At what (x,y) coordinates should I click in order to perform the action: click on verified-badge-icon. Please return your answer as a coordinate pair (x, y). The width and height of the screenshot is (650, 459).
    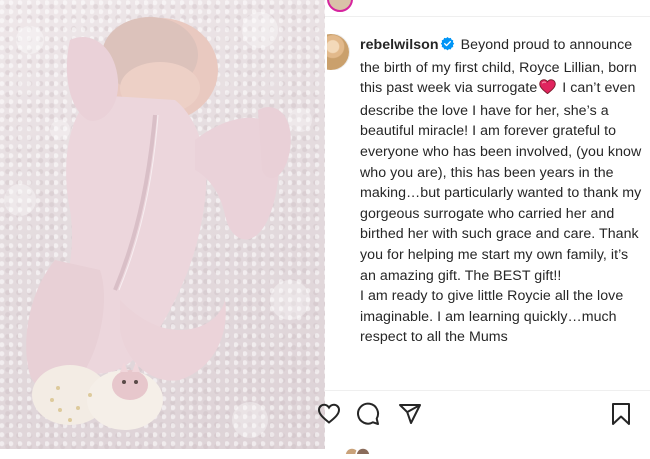
    Looking at the image, I should click on (447, 47).